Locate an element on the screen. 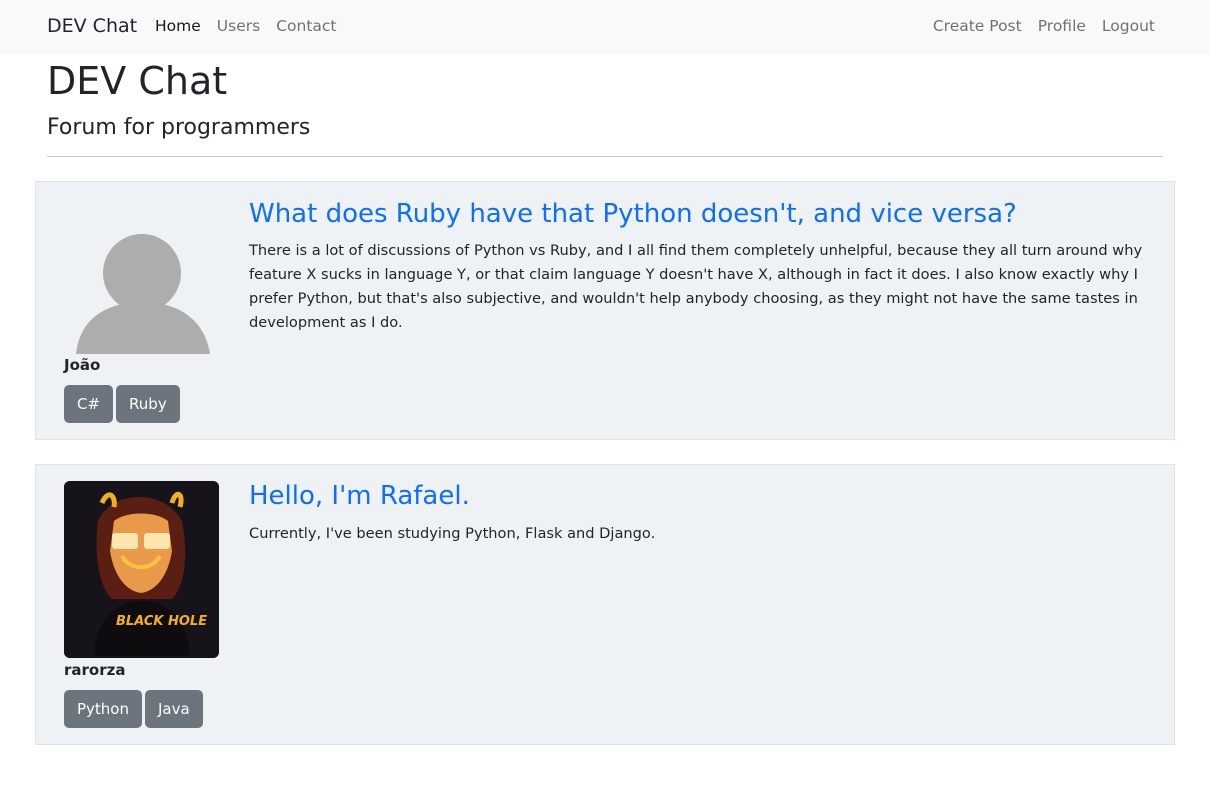  nav-logout-link: Logout is located at coordinates (1128, 26).